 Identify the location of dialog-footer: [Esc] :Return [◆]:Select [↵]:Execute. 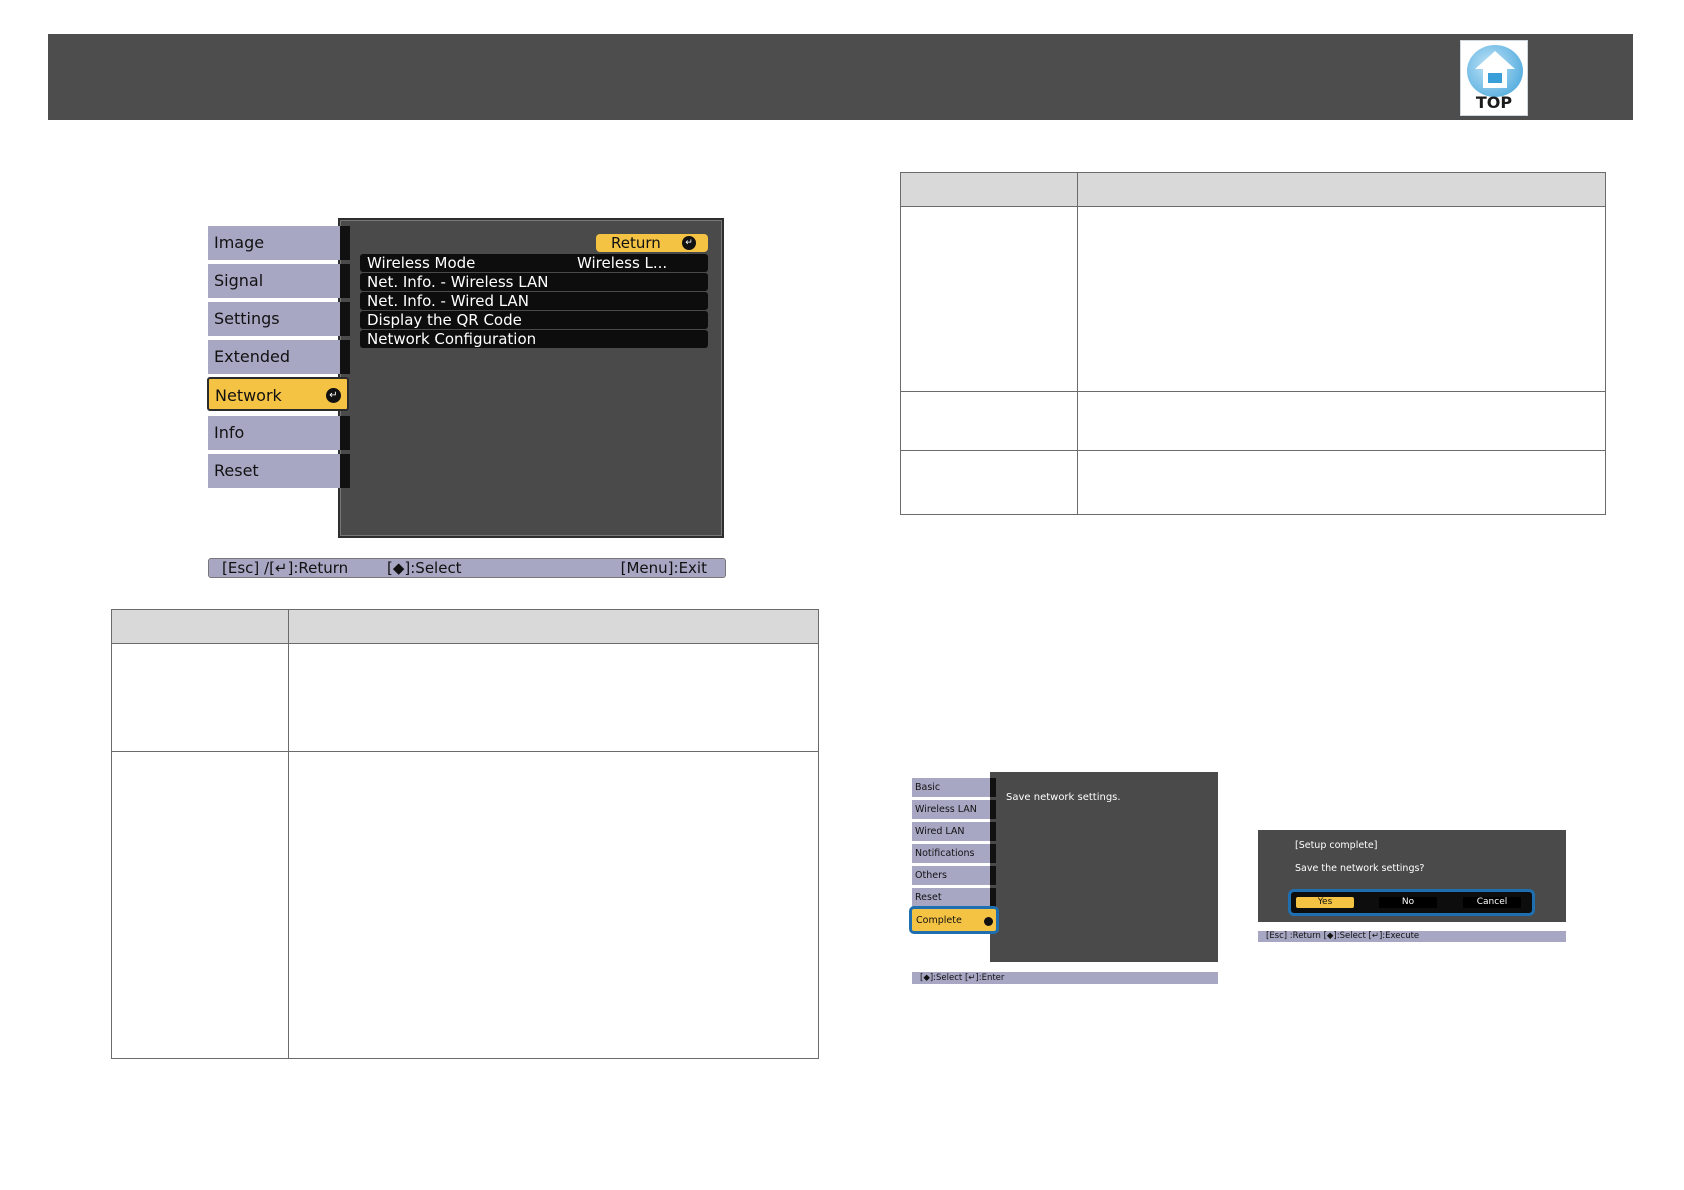
(1412, 936).